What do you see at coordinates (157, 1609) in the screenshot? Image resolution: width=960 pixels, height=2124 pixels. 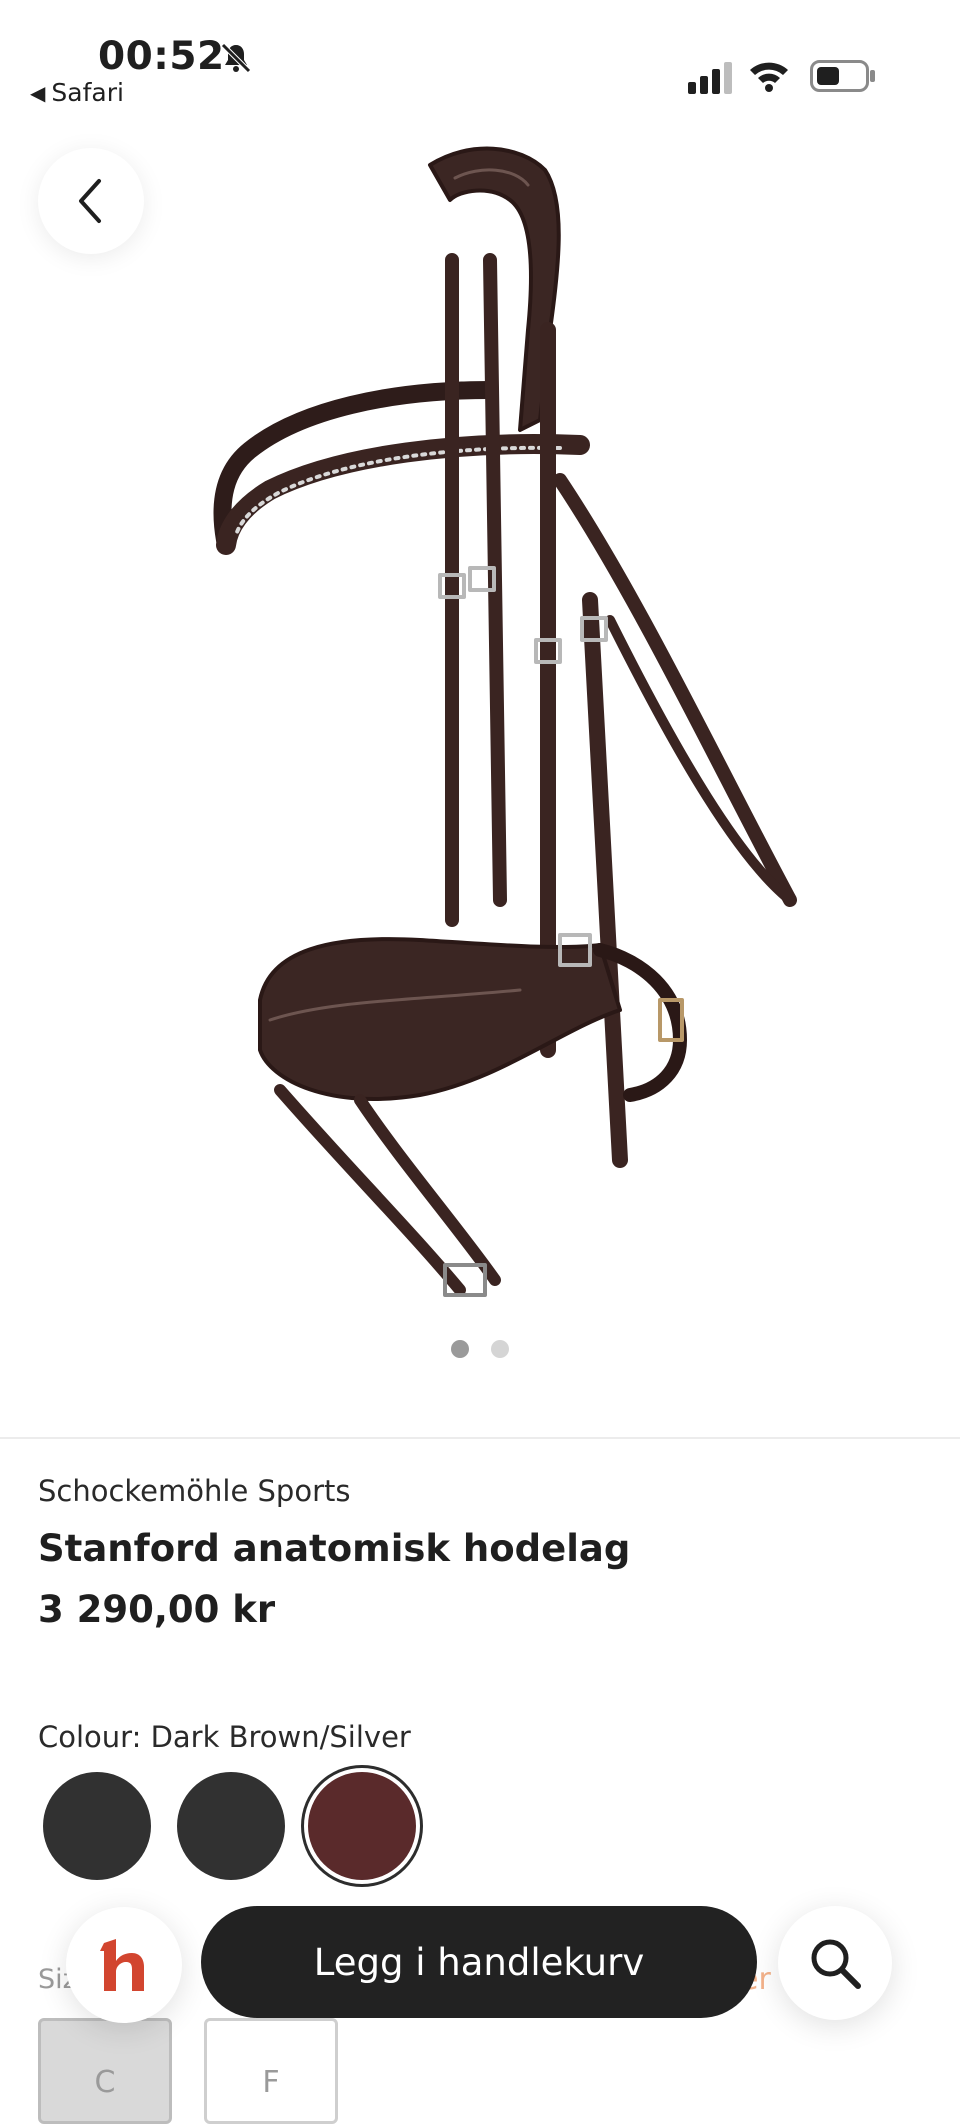 I see `product-price: 3 290,00 kr` at bounding box center [157, 1609].